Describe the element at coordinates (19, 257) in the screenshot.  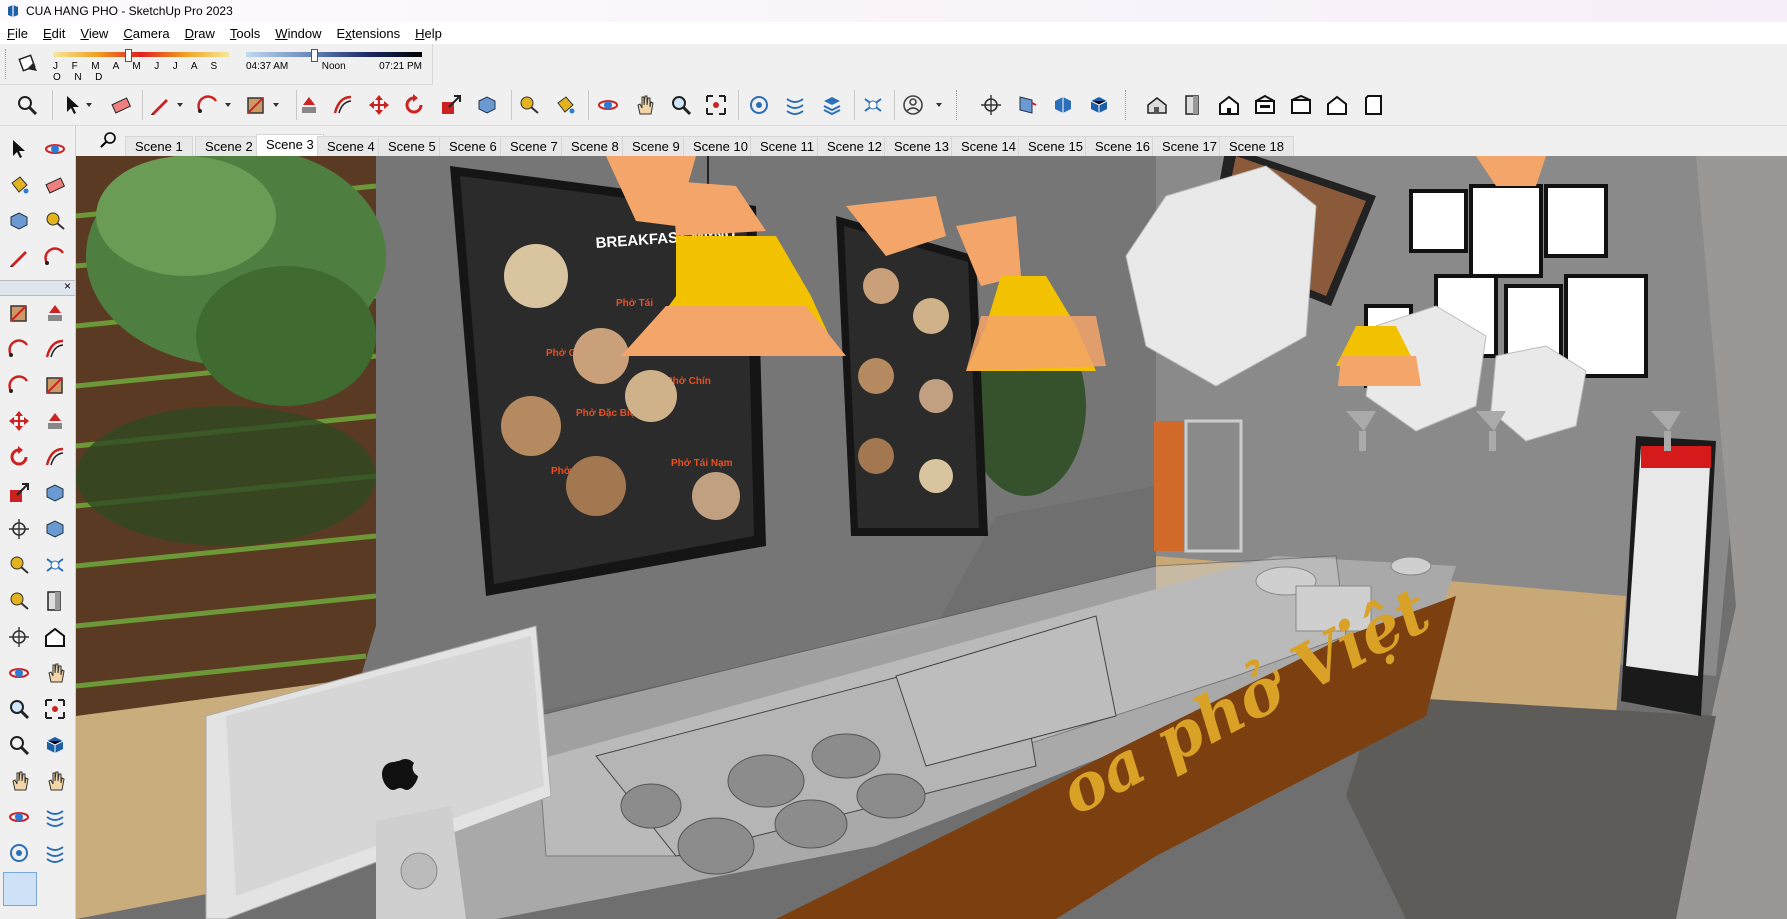
I see `left-pencil-button` at that location.